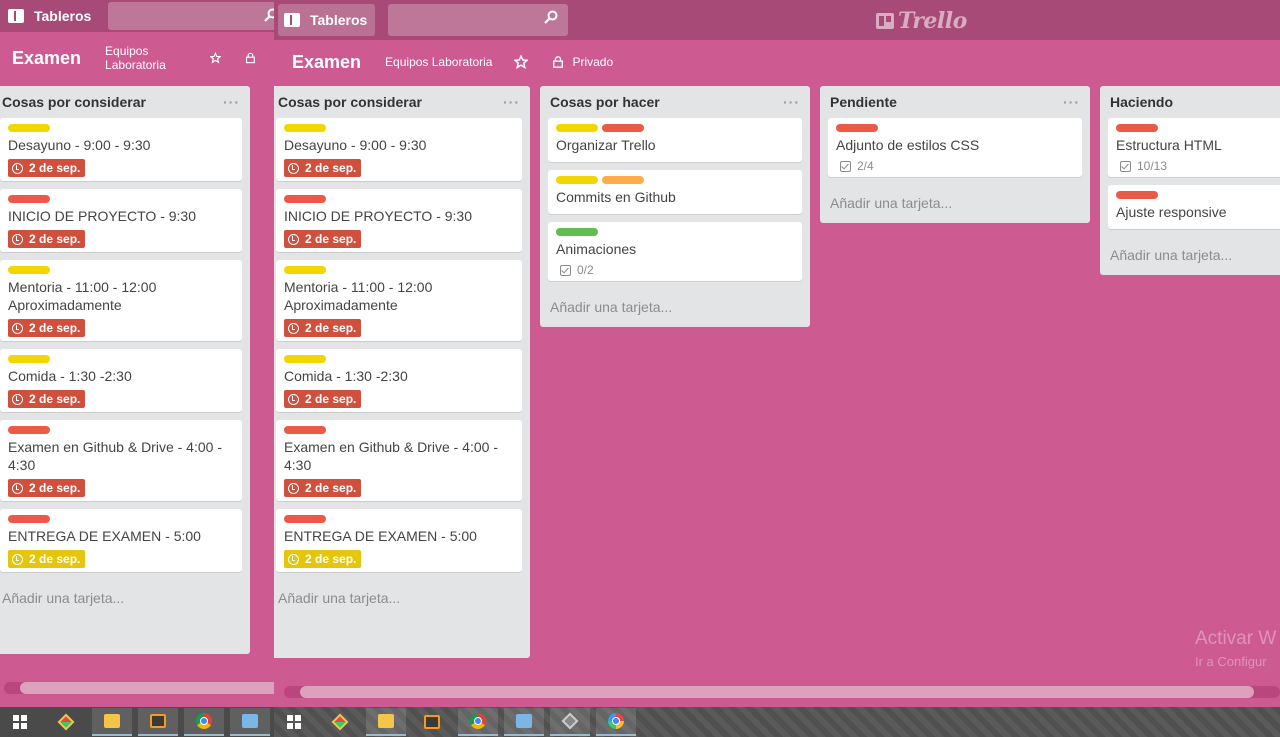  I want to click on card-title: INICIO DE PROYECTO - 9:30, so click(378, 216).